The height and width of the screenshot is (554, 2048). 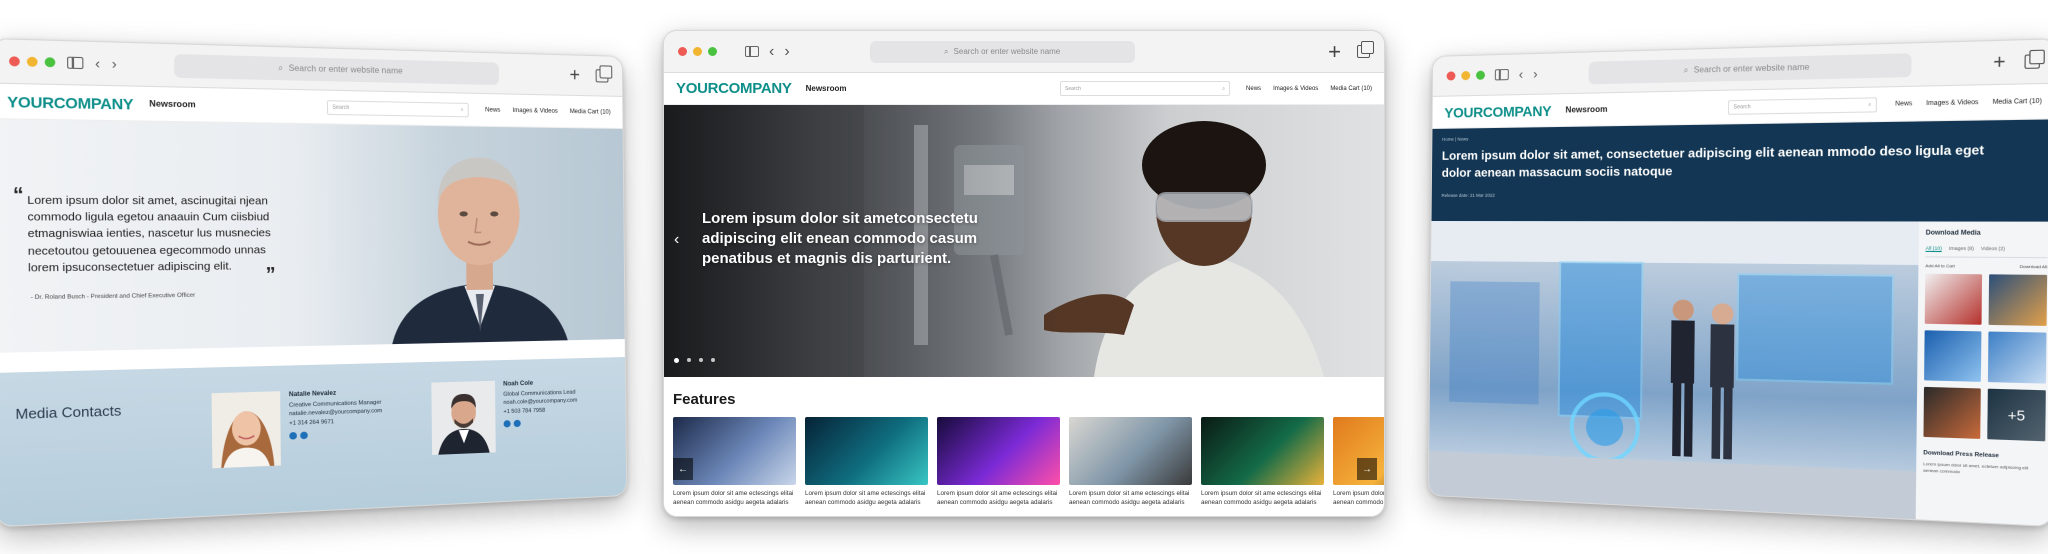 I want to click on article-image, so click(x=1673, y=371).